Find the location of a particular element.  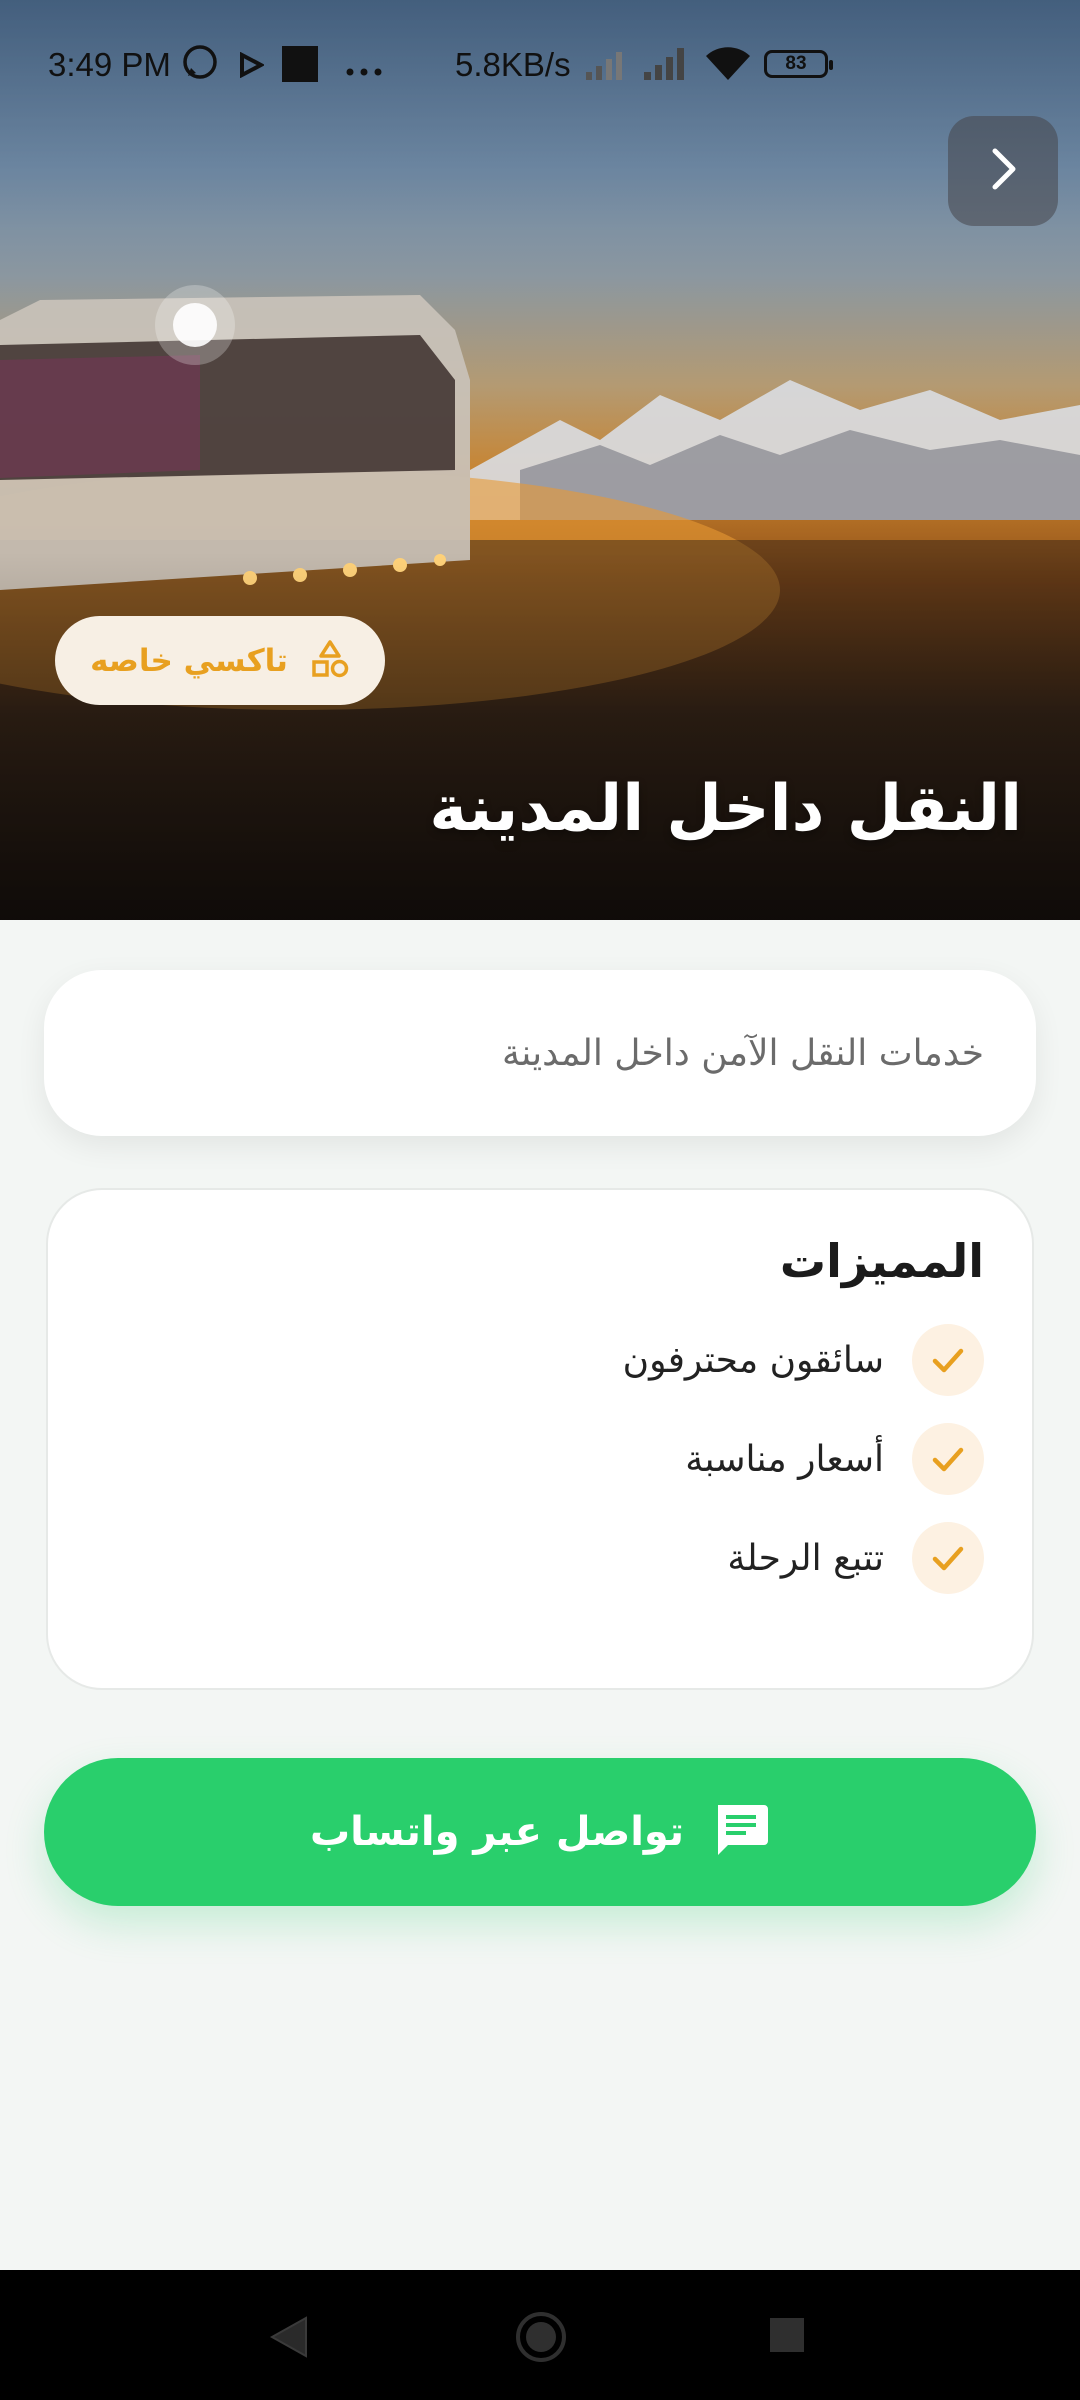

feature-item: تتبع الرحلة is located at coordinates (540, 1558).